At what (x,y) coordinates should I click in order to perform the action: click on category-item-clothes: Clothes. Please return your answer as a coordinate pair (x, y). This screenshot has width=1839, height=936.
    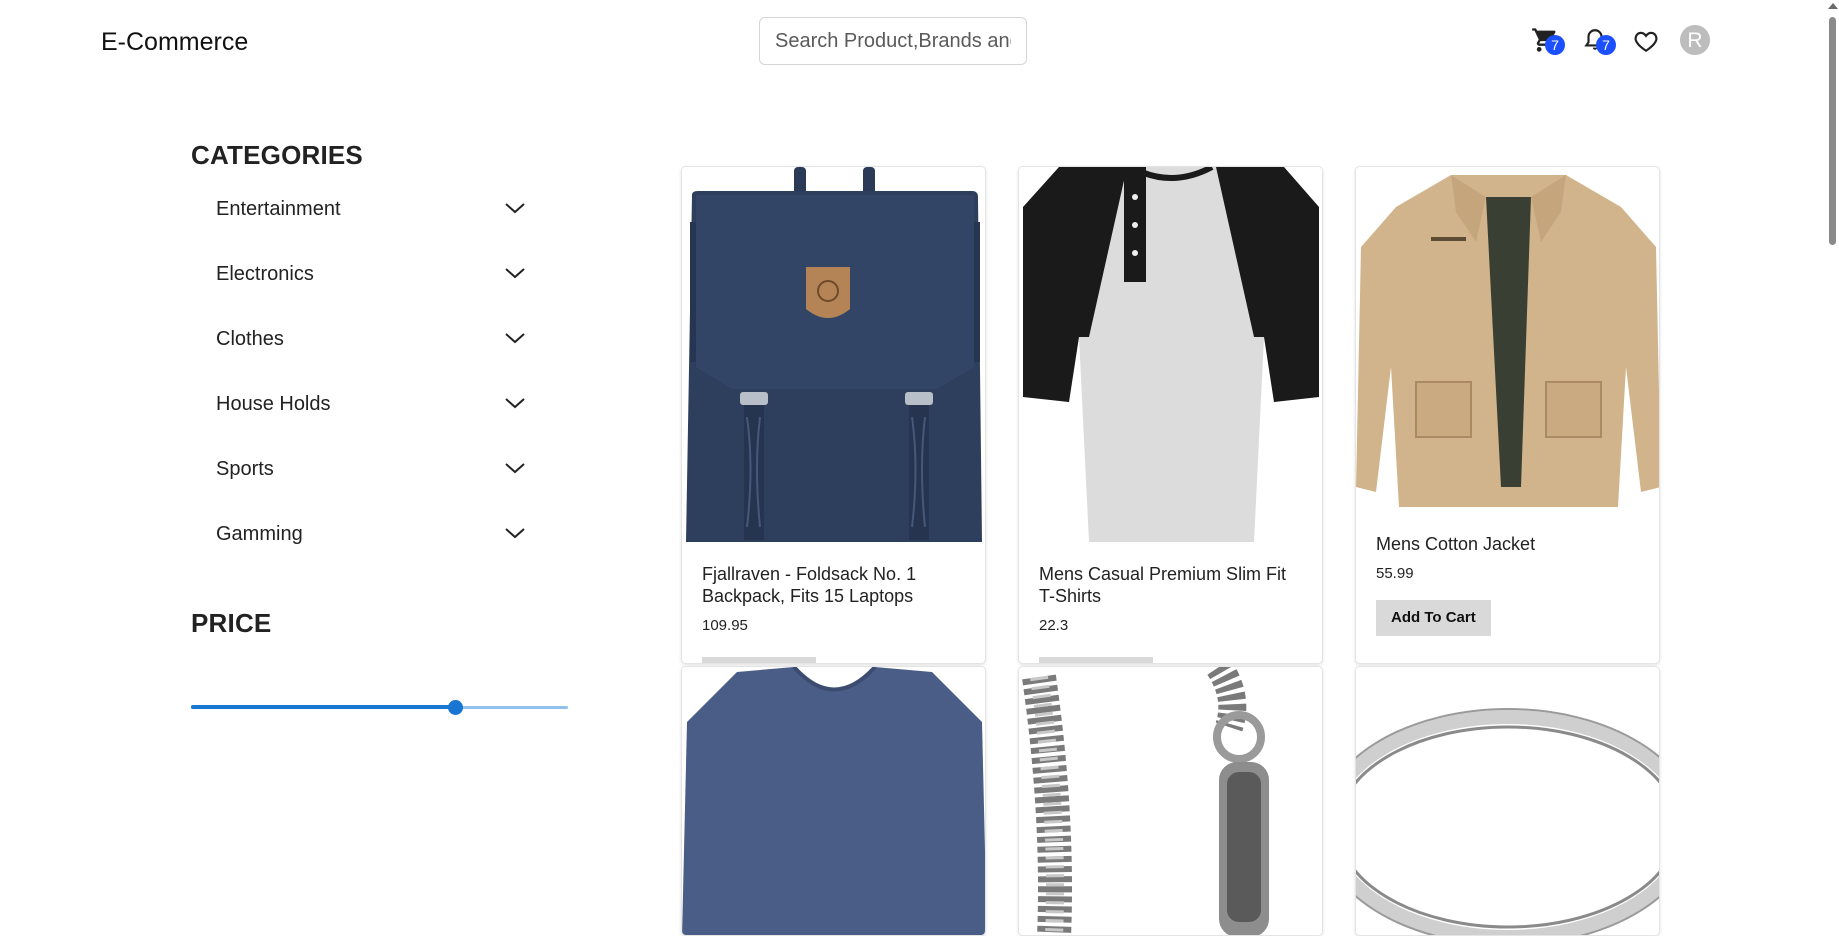
    Looking at the image, I should click on (381, 350).